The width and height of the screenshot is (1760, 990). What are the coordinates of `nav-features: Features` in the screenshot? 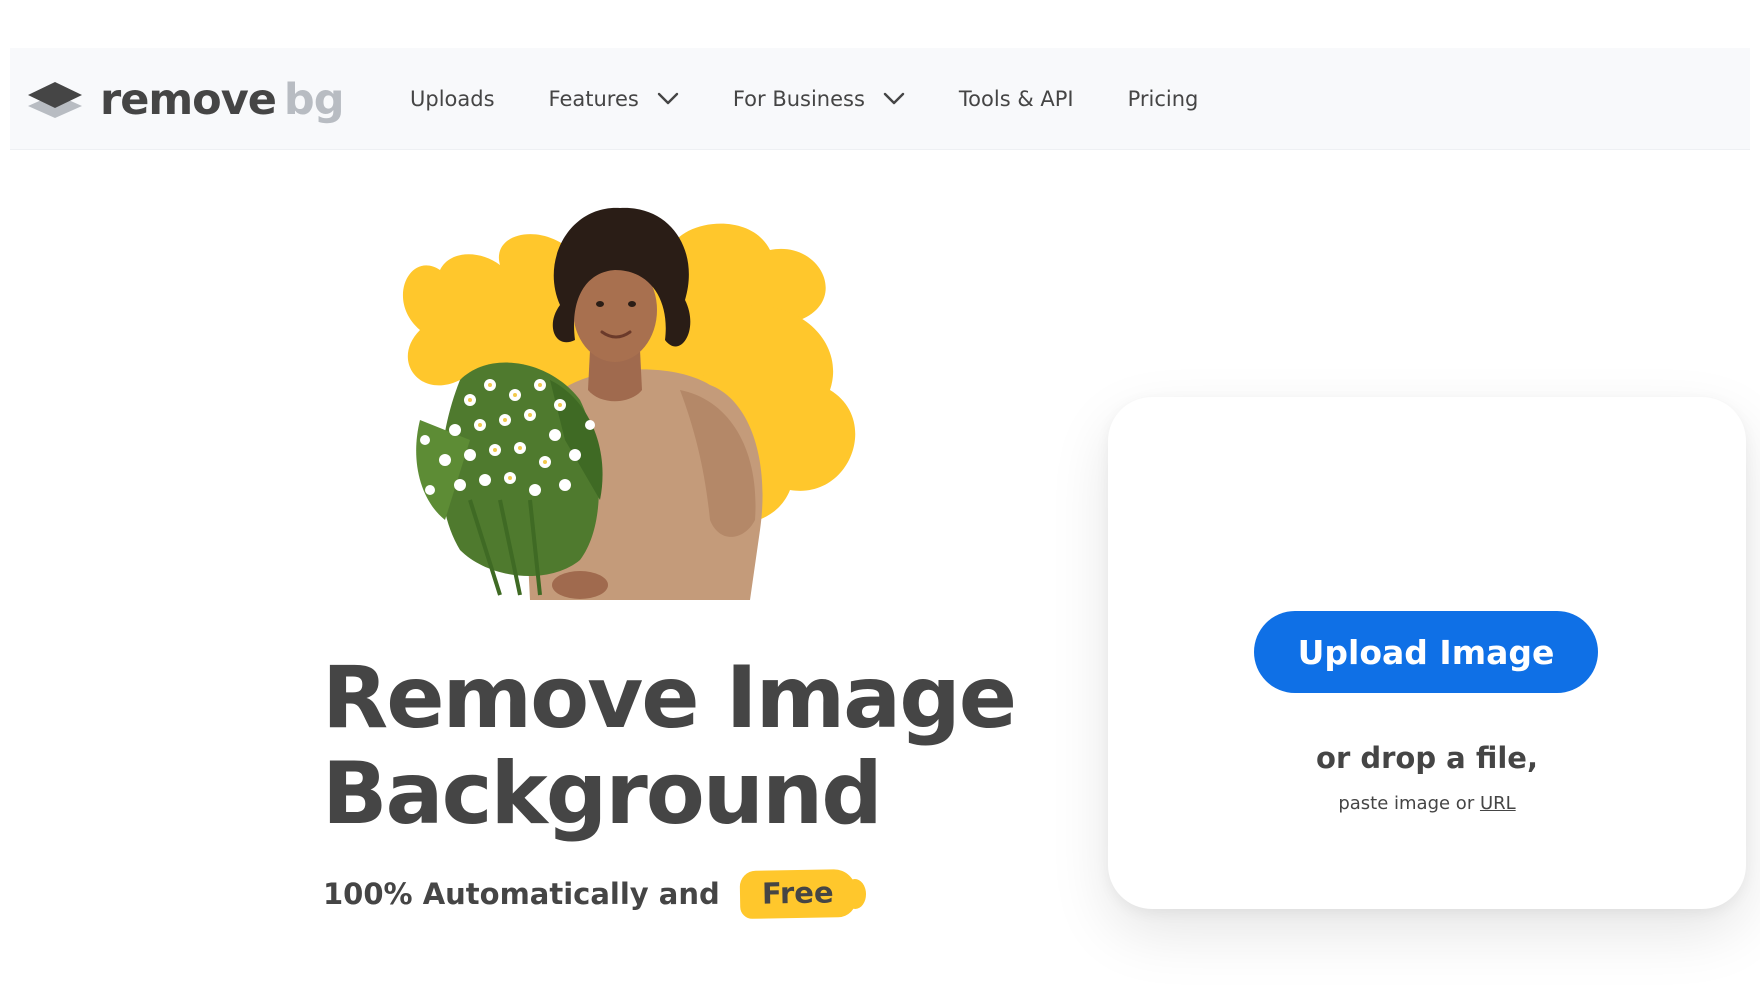 It's located at (614, 99).